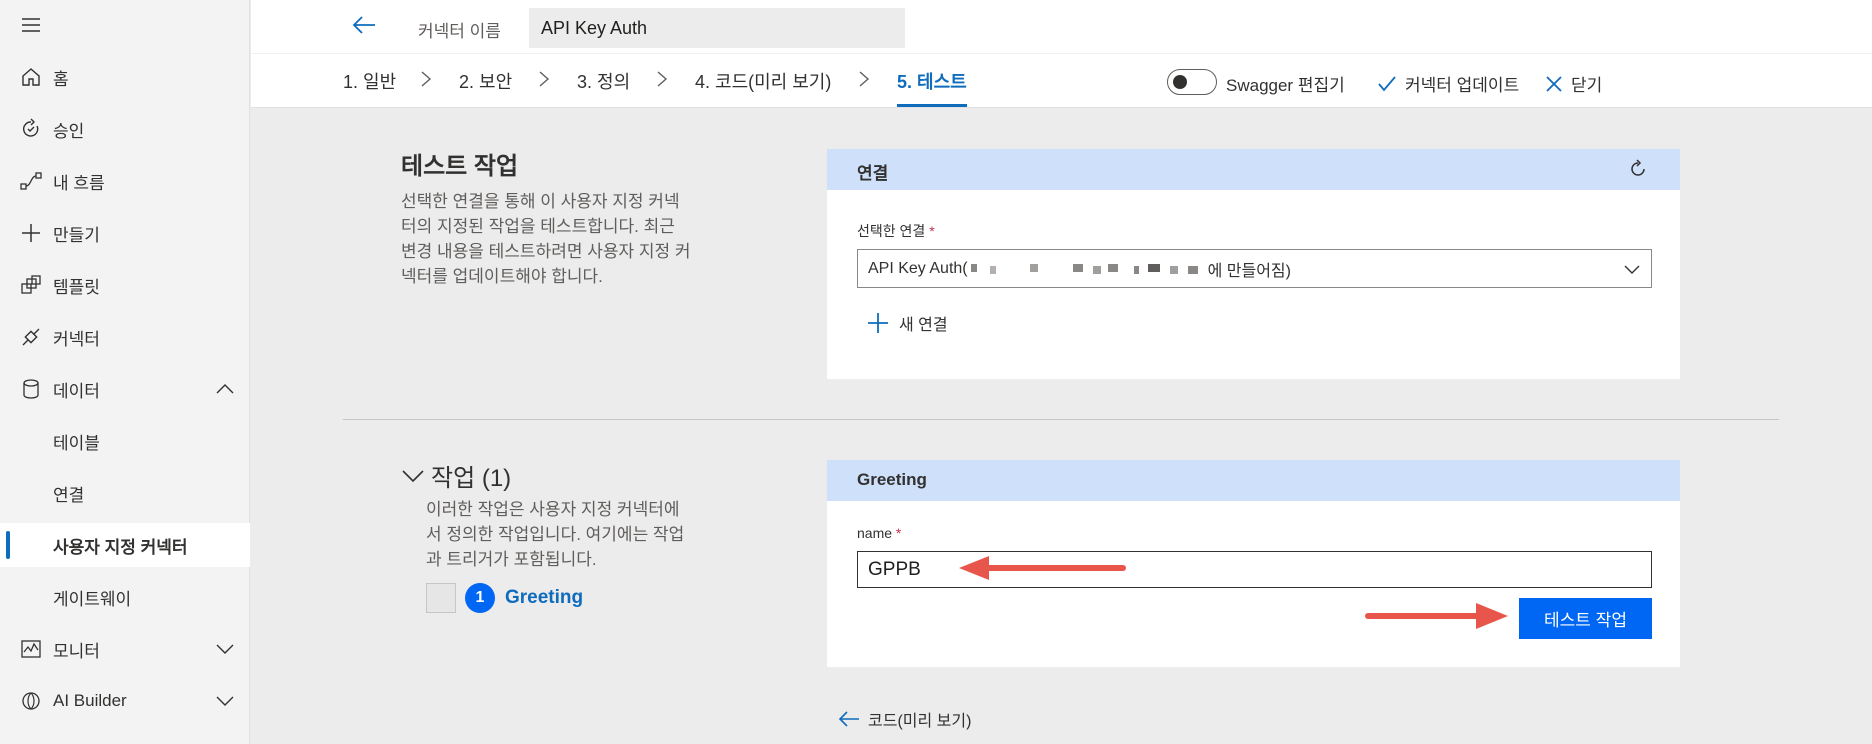 This screenshot has width=1872, height=744. Describe the element at coordinates (1192, 82) in the screenshot. I see `swagger-editor-toggle` at that location.